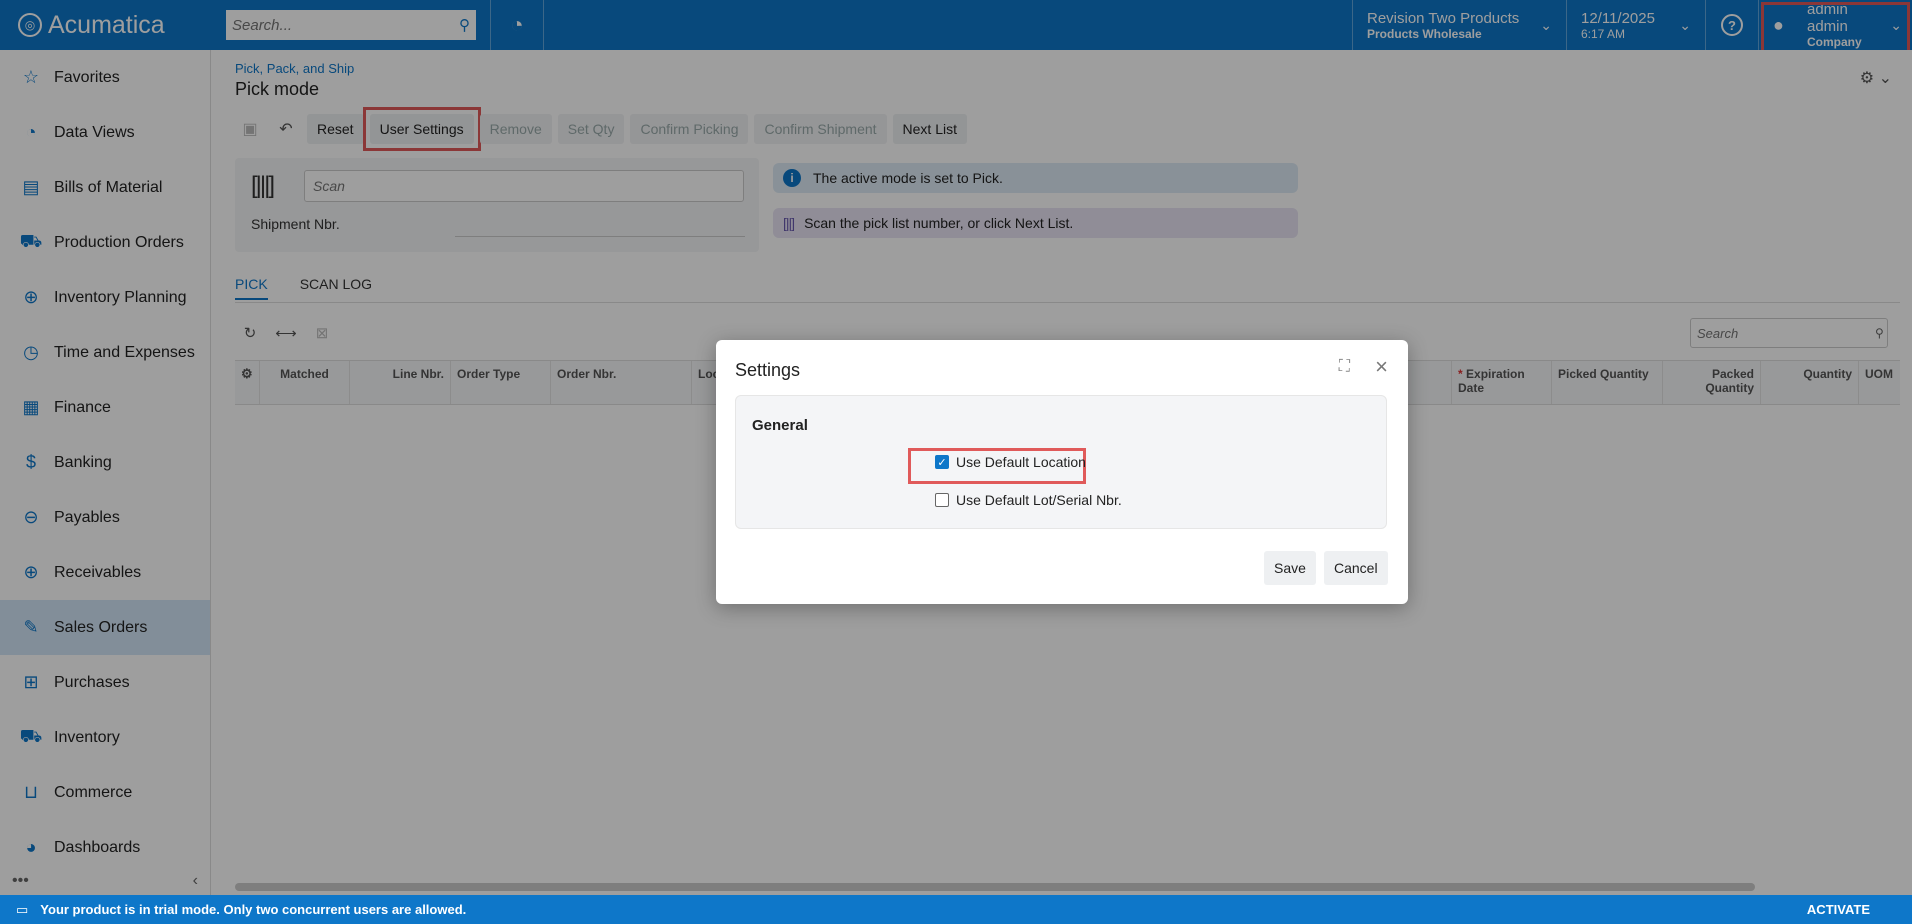 This screenshot has height=924, width=1912. I want to click on dialog-title: Settings, so click(768, 370).